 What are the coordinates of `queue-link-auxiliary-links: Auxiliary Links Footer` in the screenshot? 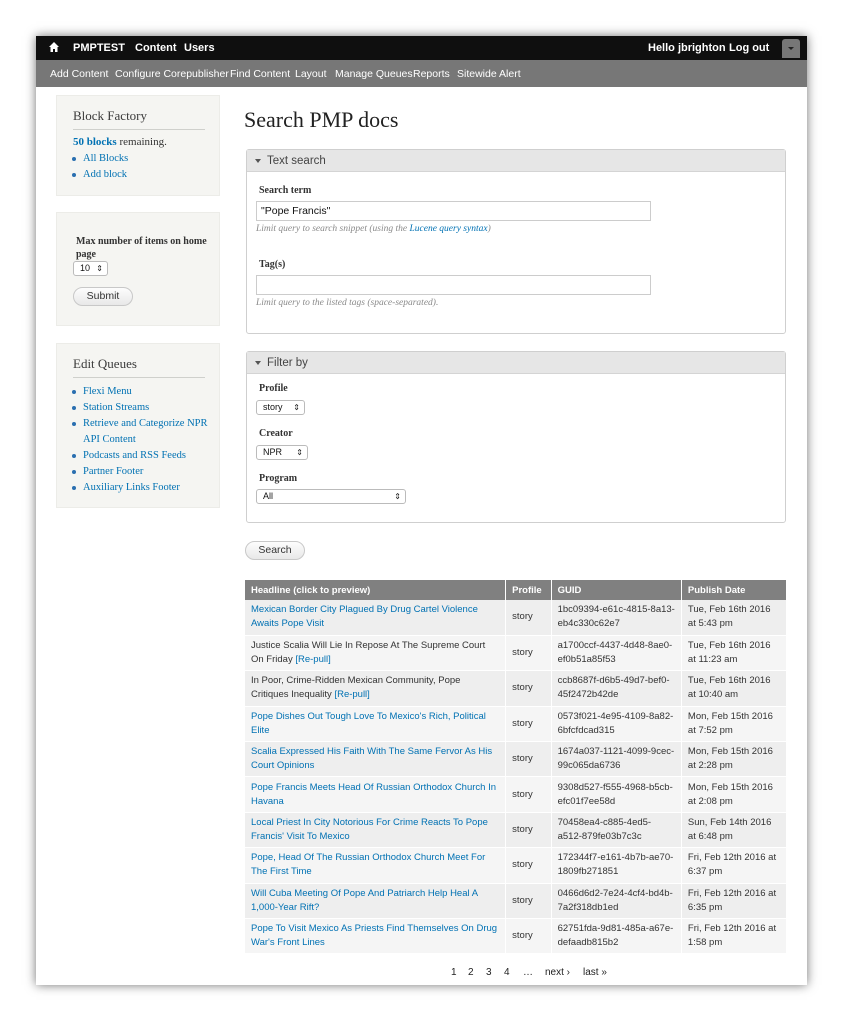 It's located at (141, 488).